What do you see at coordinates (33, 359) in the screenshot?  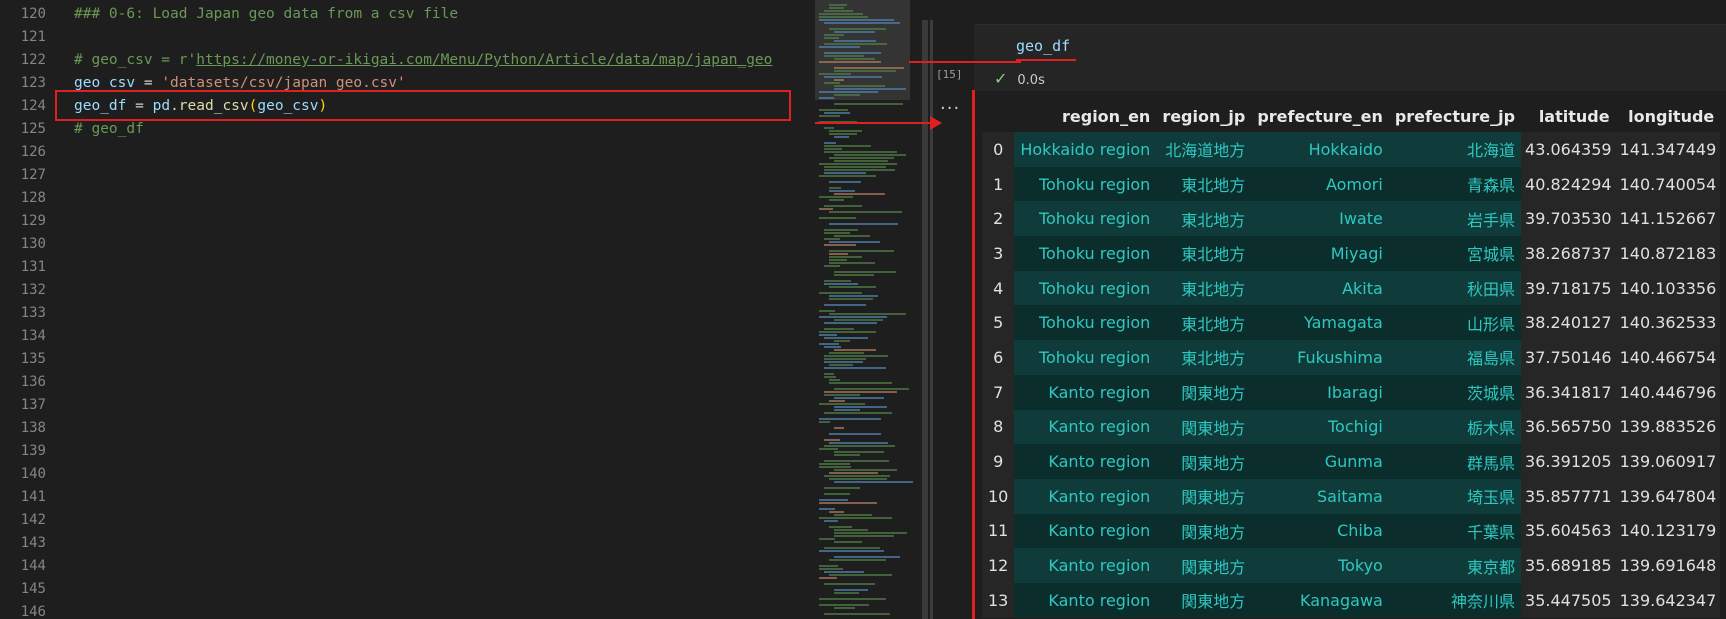 I see `line-number: 135` at bounding box center [33, 359].